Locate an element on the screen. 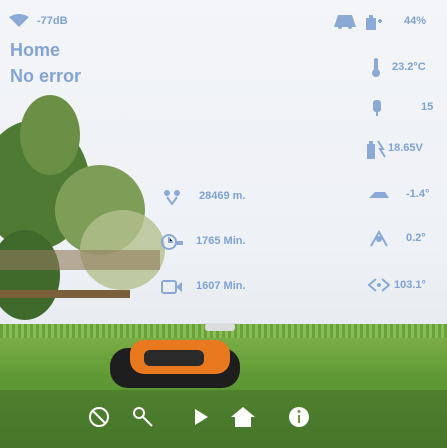 This screenshot has width=447, height=448. blade-icon is located at coordinates (377, 110).